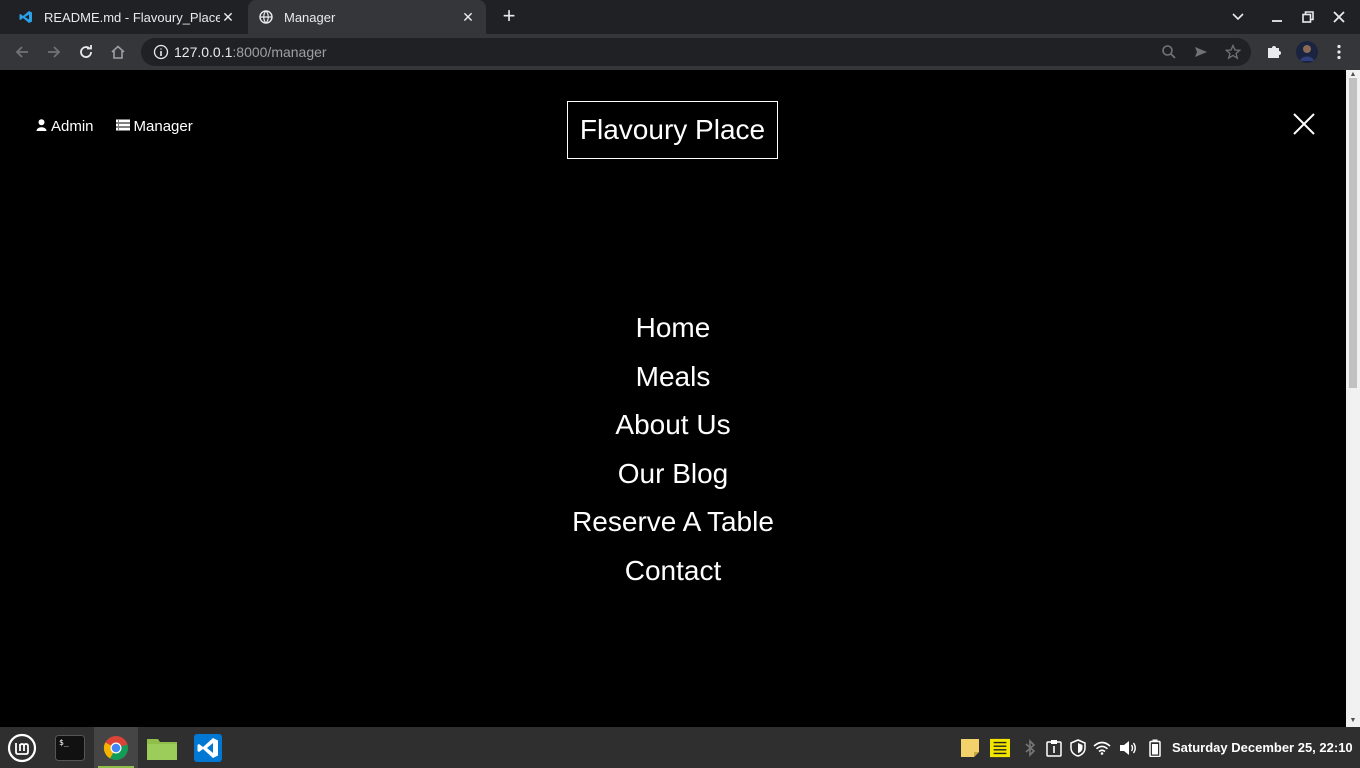 The image size is (1360, 768). I want to click on clock: Saturday December 25, 22:10, so click(1262, 747).